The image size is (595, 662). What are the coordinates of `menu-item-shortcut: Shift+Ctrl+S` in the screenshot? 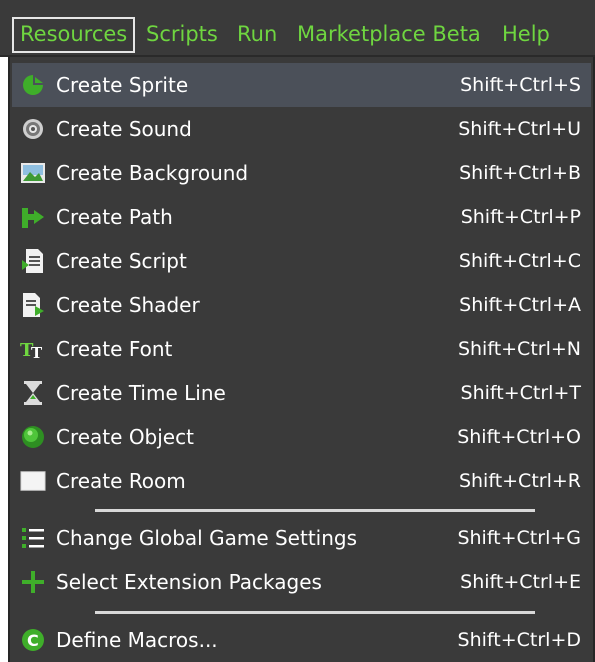 It's located at (520, 85).